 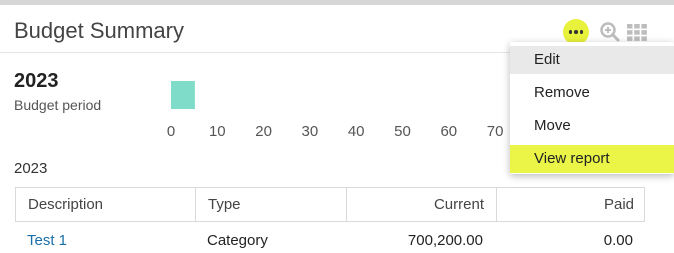 I want to click on column-header-current: Current, so click(x=421, y=205).